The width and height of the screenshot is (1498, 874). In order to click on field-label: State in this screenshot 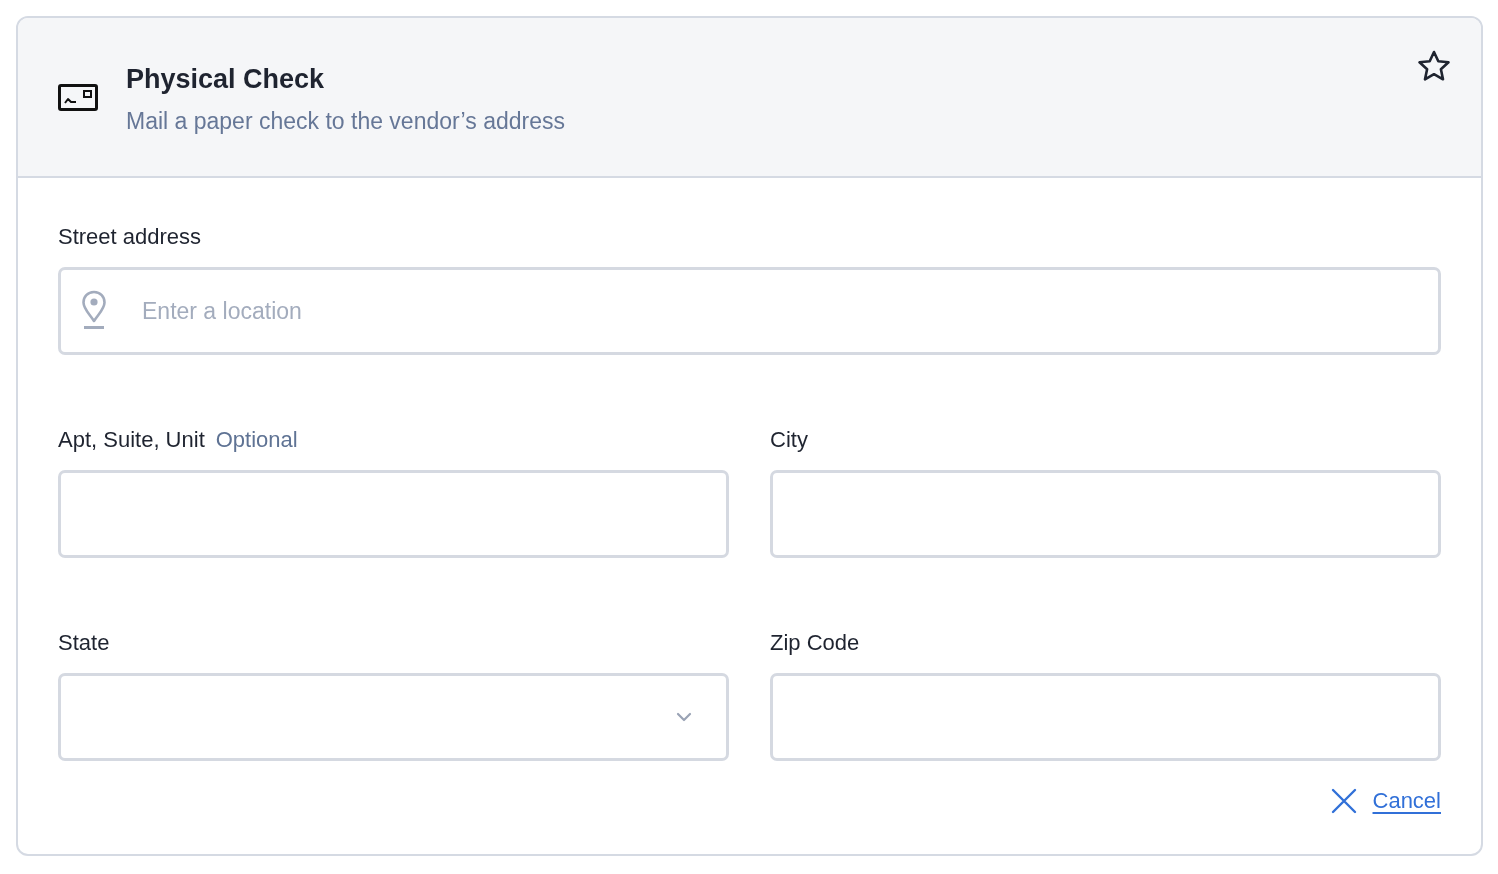, I will do `click(84, 643)`.